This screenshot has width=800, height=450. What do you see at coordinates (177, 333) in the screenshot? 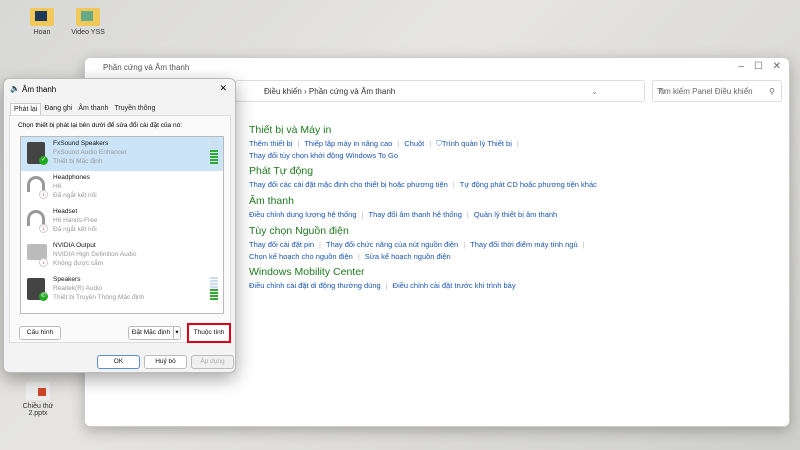
I see `set-default-dropdown-icon: ▾` at bounding box center [177, 333].